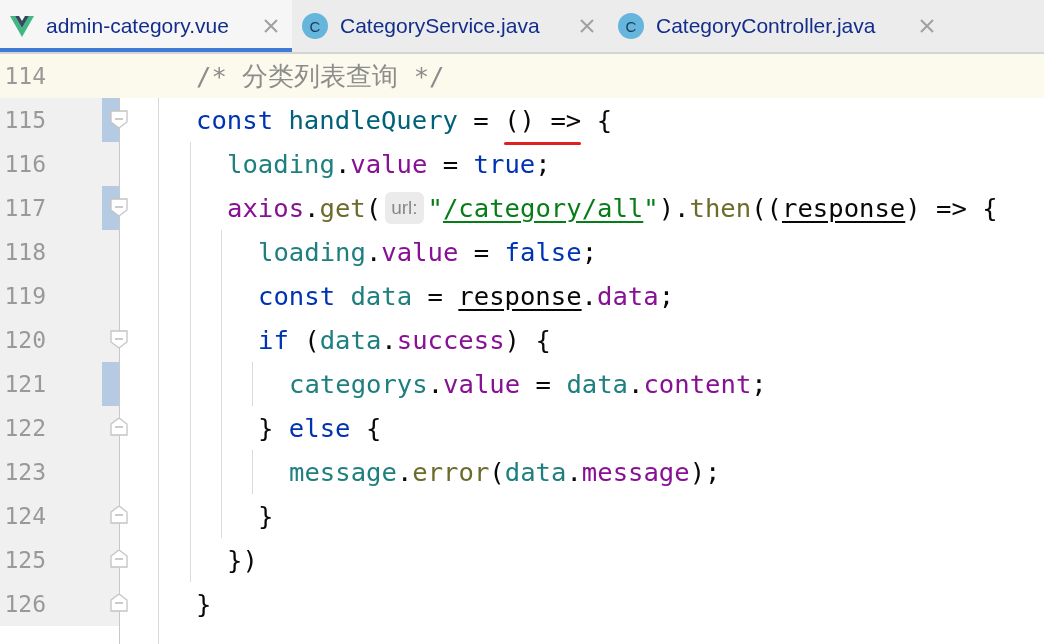 The width and height of the screenshot is (1044, 644). What do you see at coordinates (604, 120) in the screenshot?
I see `code-text: {` at bounding box center [604, 120].